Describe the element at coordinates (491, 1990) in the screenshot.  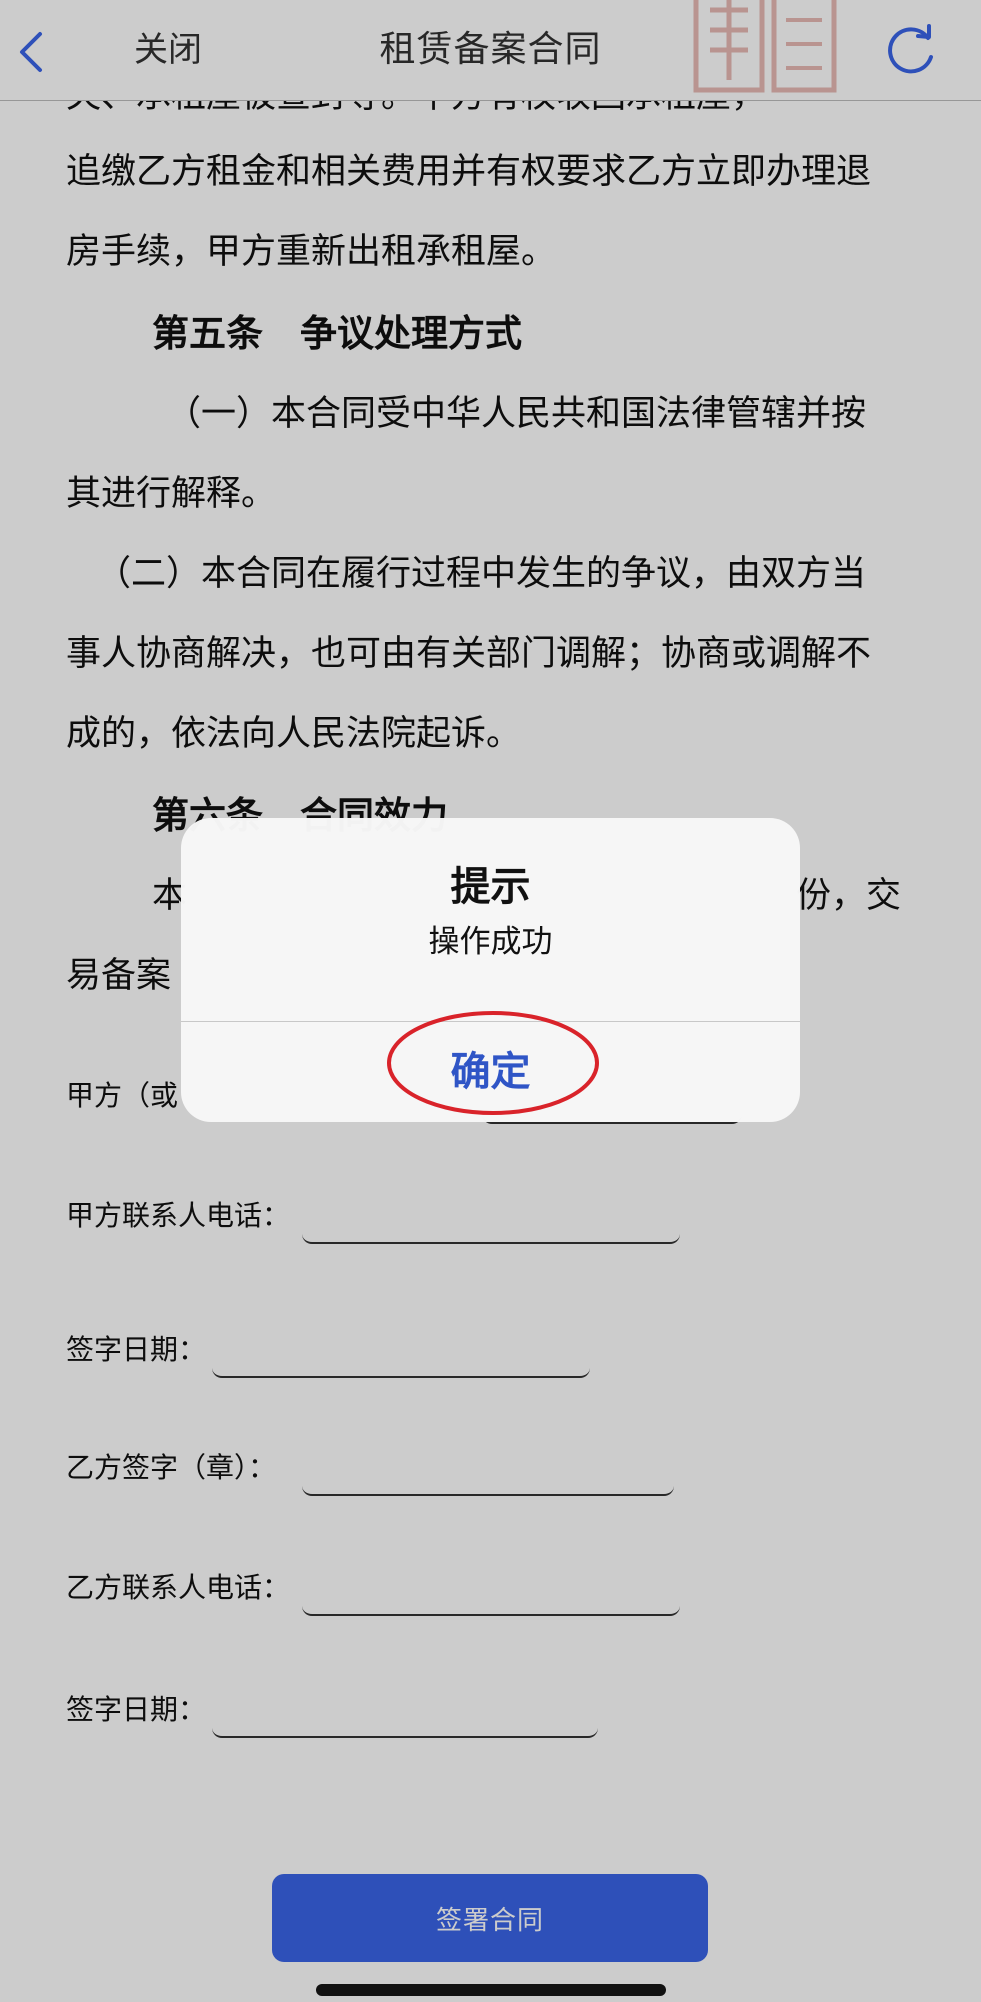
I see `home-indicator` at that location.